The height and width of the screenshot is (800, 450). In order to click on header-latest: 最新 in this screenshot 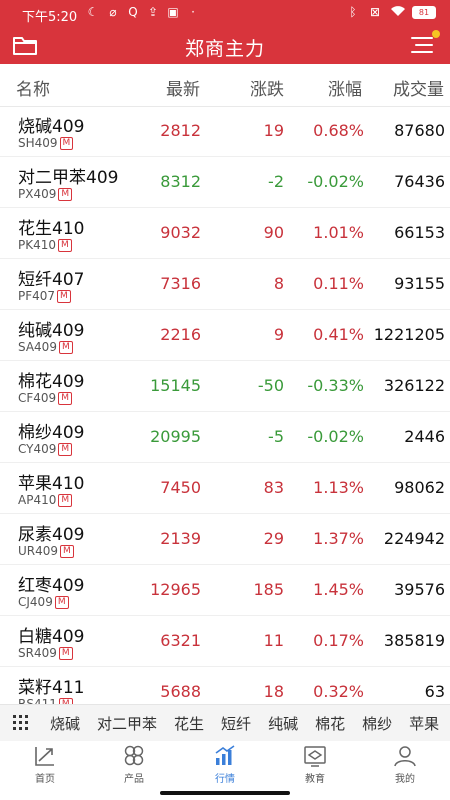, I will do `click(183, 87)`.